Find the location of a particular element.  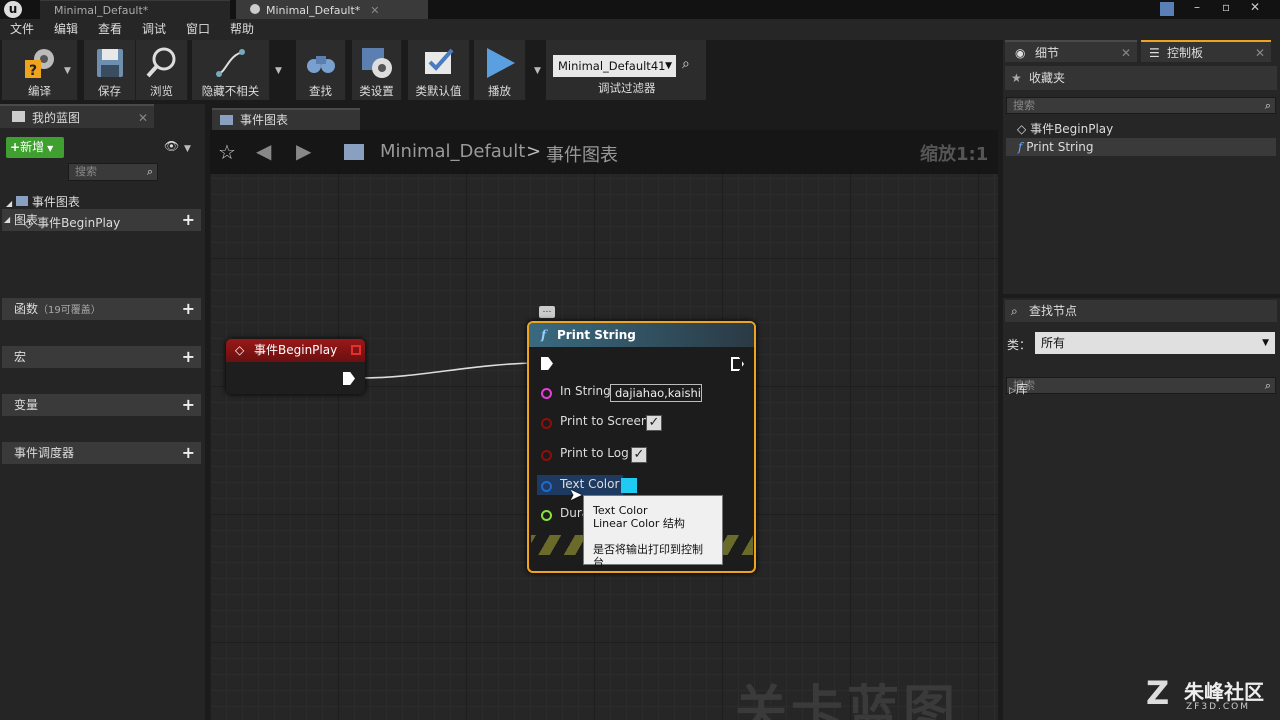

graph-header: ☆ ◀ ▶ Minimal_Default > 事件图表 缩放1:1 is located at coordinates (604, 152).